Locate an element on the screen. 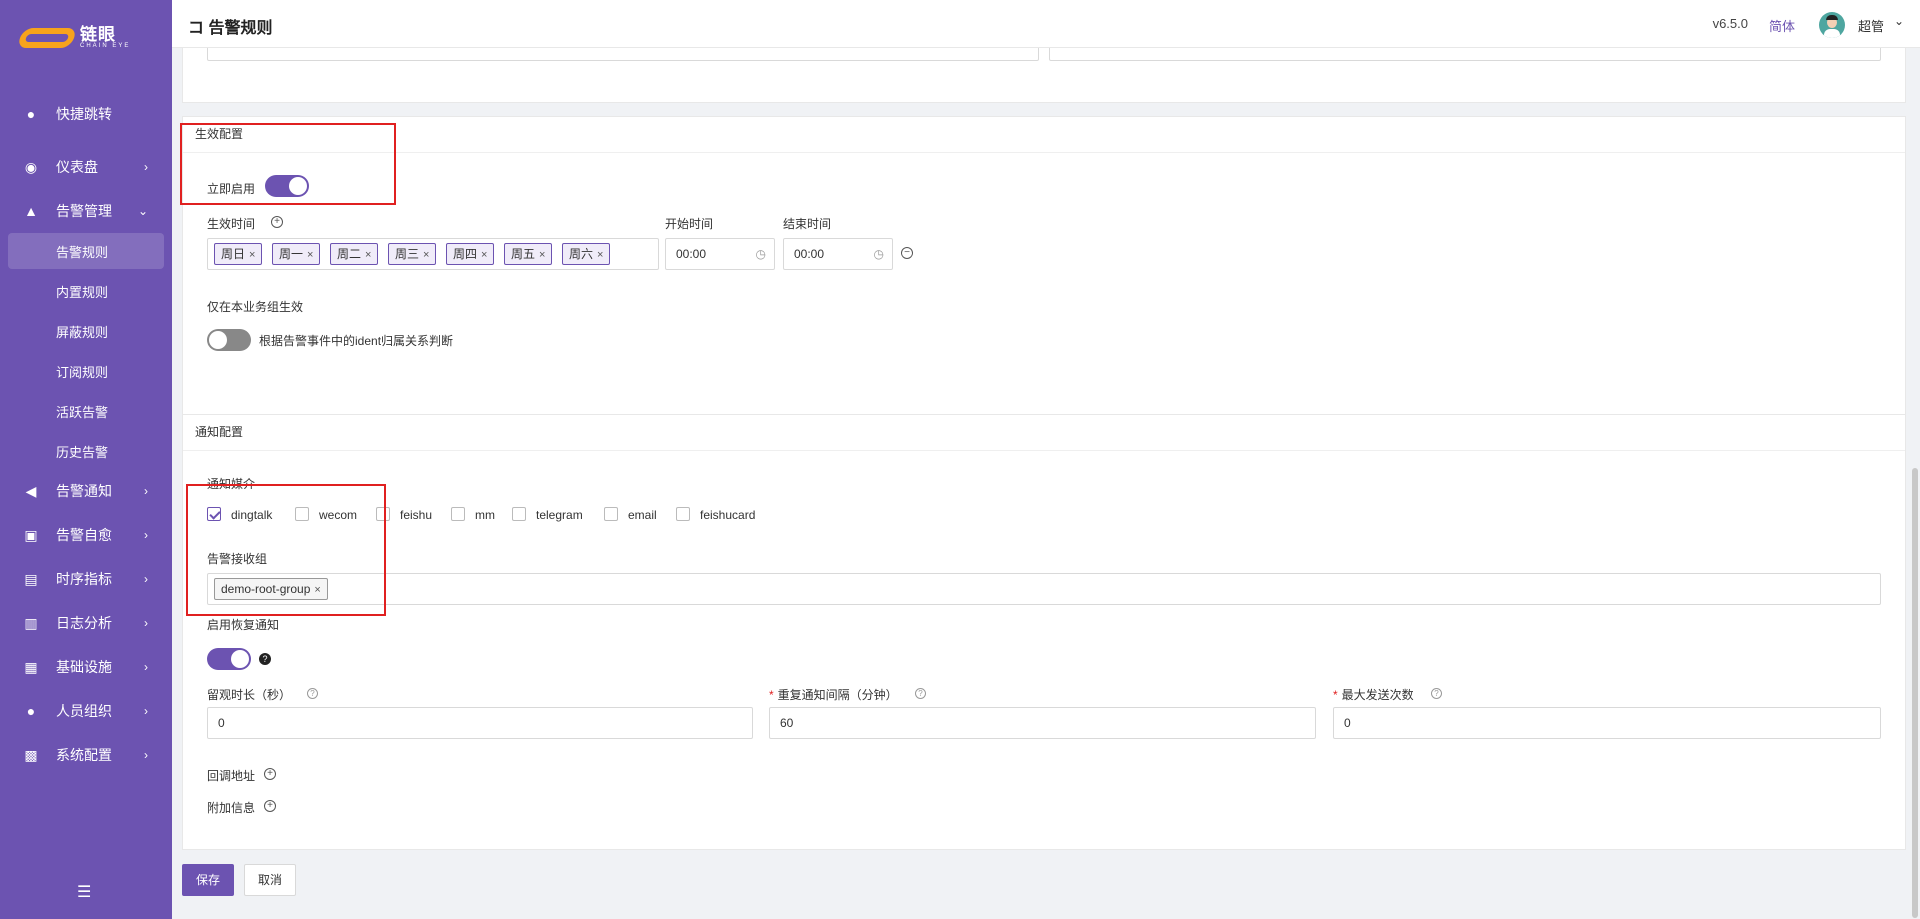  day-tag: 周三 × is located at coordinates (412, 254).